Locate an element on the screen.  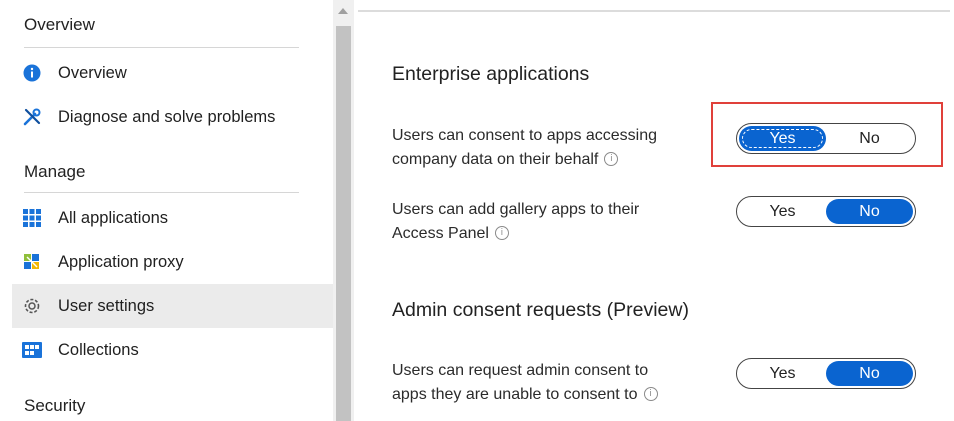
section-heading-overview: Overview is located at coordinates (59, 24).